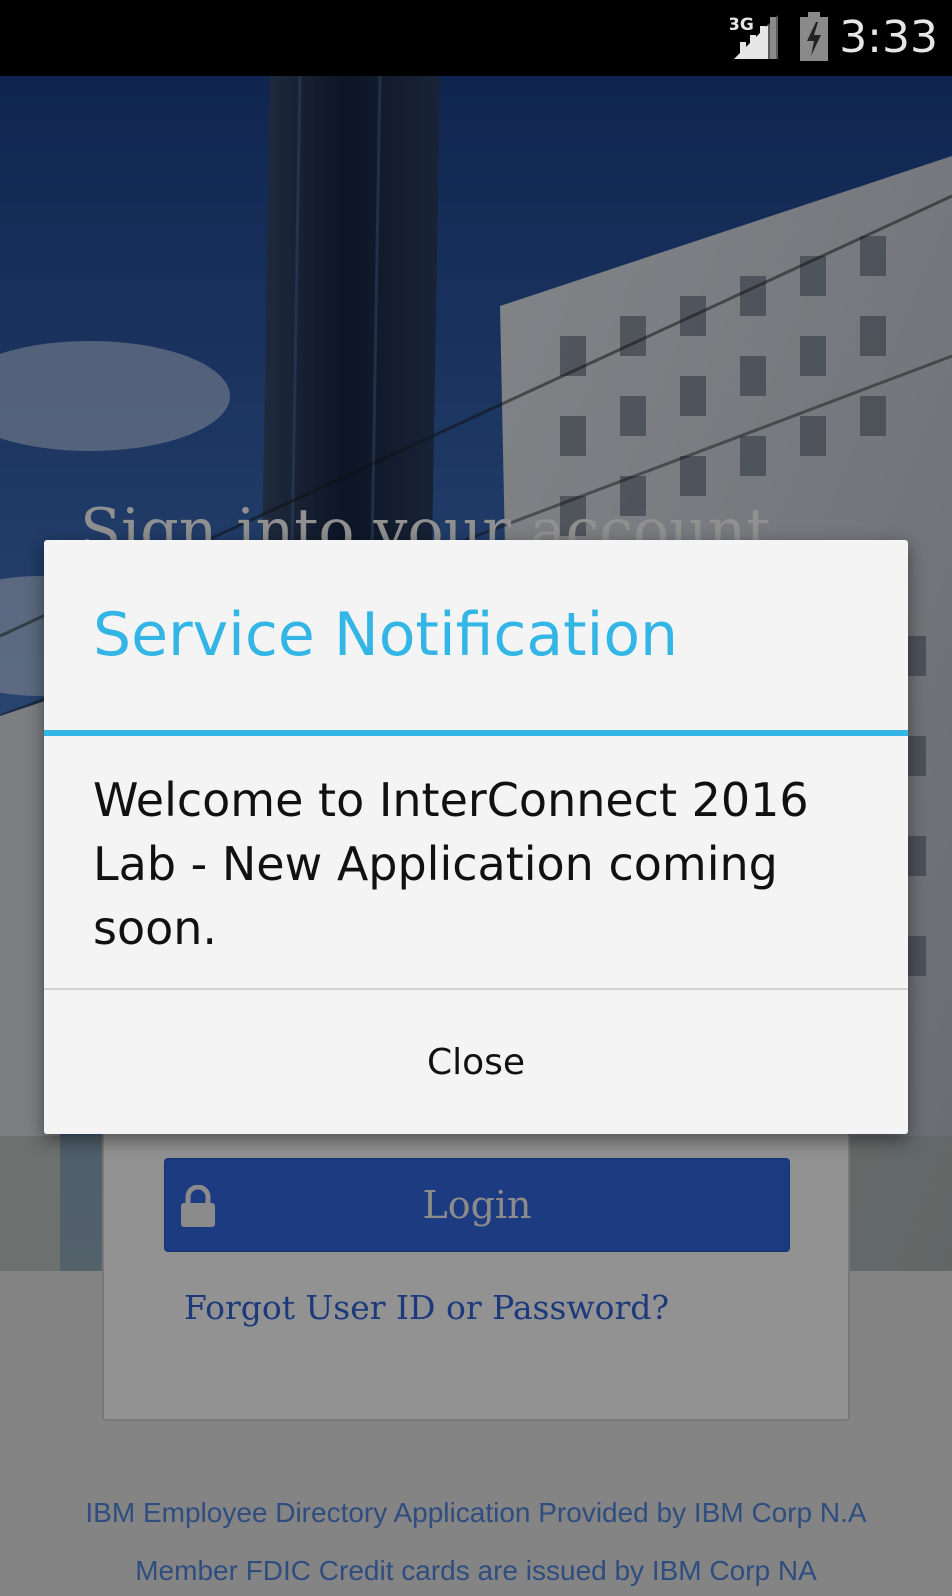 Image resolution: width=952 pixels, height=1596 pixels. I want to click on status-bar: 3G 3:33, so click(476, 38).